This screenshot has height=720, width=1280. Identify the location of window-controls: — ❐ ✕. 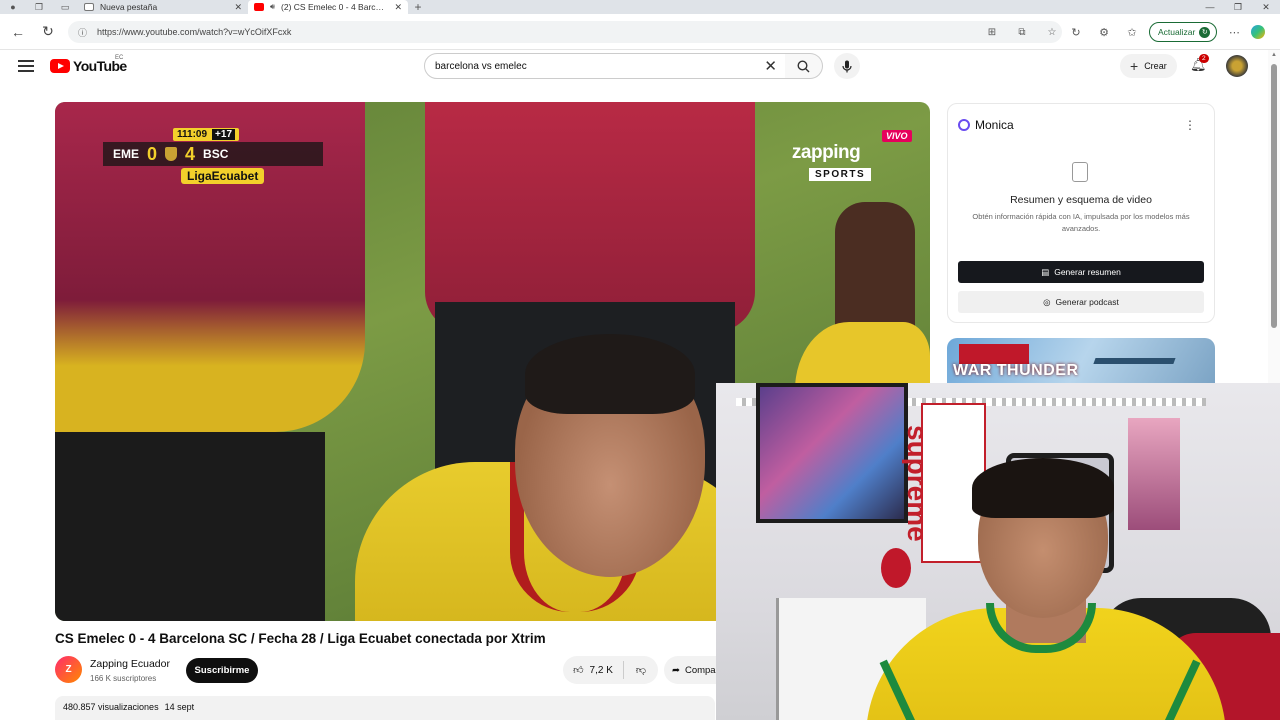
(1238, 7).